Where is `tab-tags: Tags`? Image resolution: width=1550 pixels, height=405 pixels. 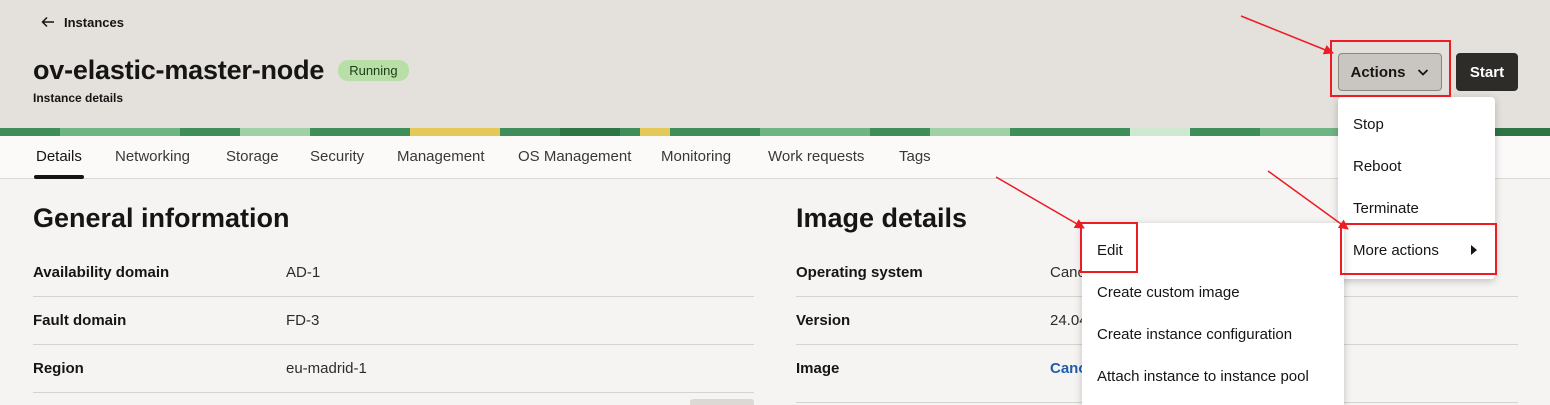 tab-tags: Tags is located at coordinates (915, 156).